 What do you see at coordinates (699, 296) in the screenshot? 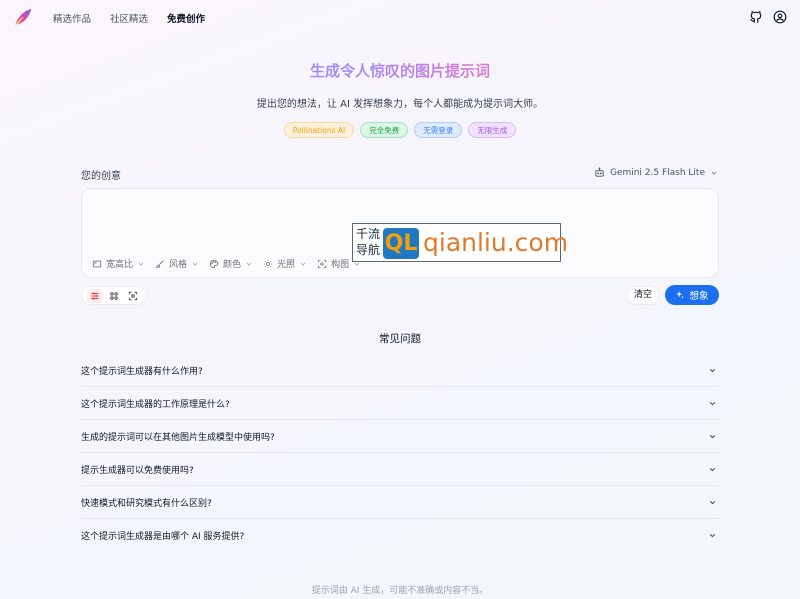
I see `imagine-label: 想象` at bounding box center [699, 296].